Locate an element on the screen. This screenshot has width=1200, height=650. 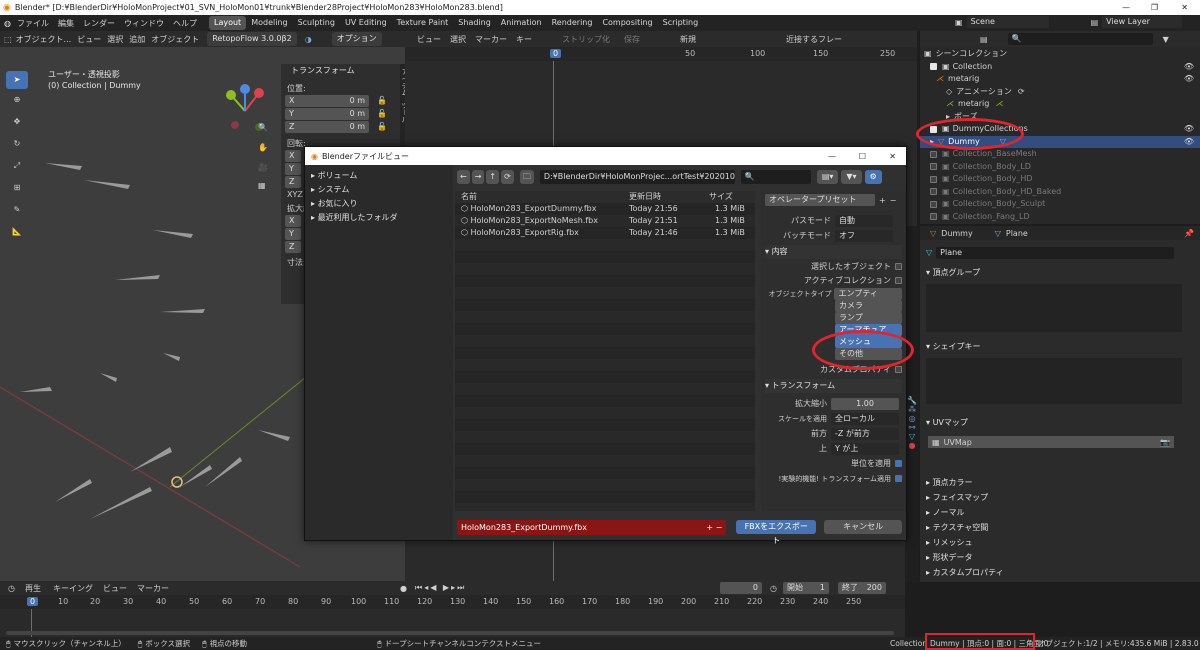
tab-scripting: Scripting is located at coordinates (681, 23).